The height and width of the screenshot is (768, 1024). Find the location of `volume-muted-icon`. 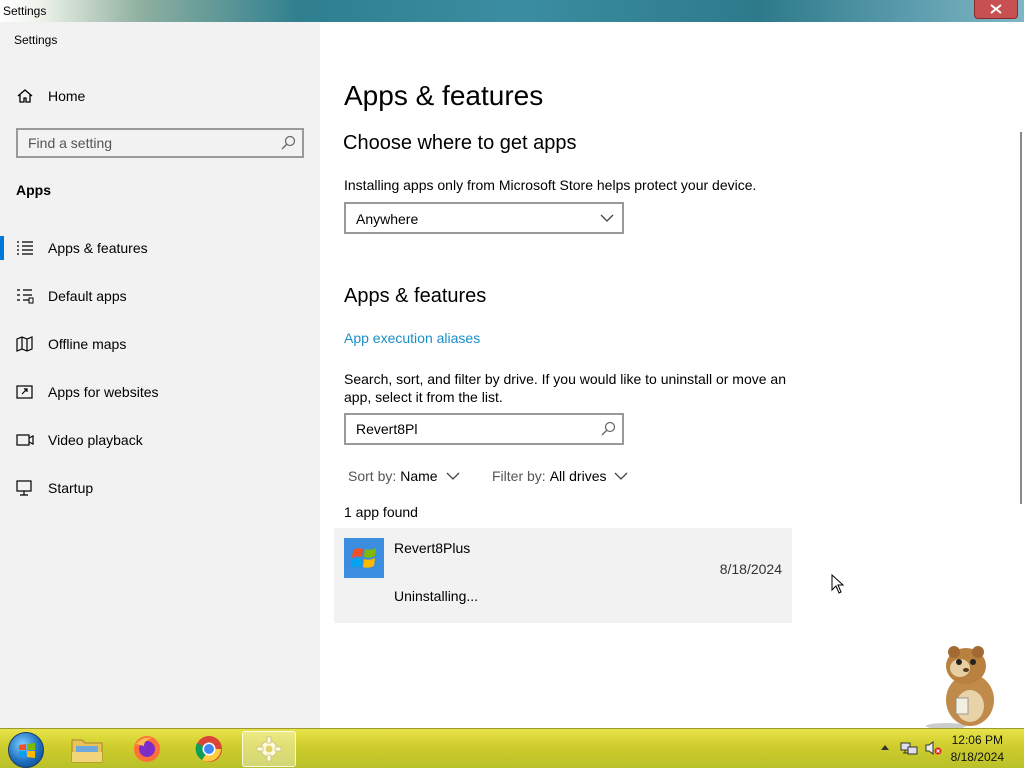

volume-muted-icon is located at coordinates (933, 748).